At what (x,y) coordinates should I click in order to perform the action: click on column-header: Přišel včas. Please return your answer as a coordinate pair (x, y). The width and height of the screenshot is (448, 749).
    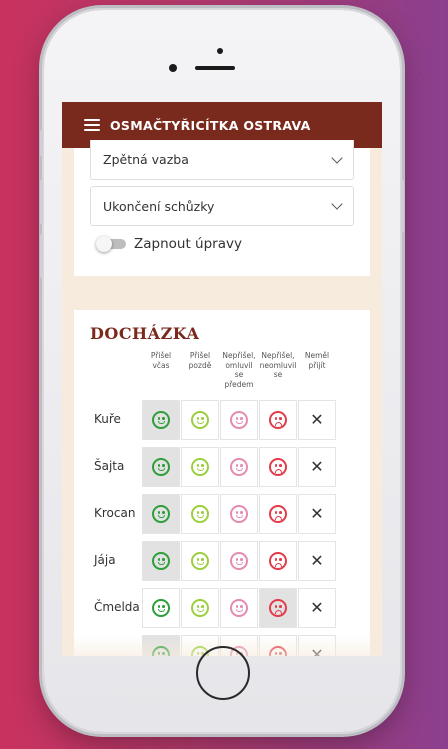
    Looking at the image, I should click on (161, 360).